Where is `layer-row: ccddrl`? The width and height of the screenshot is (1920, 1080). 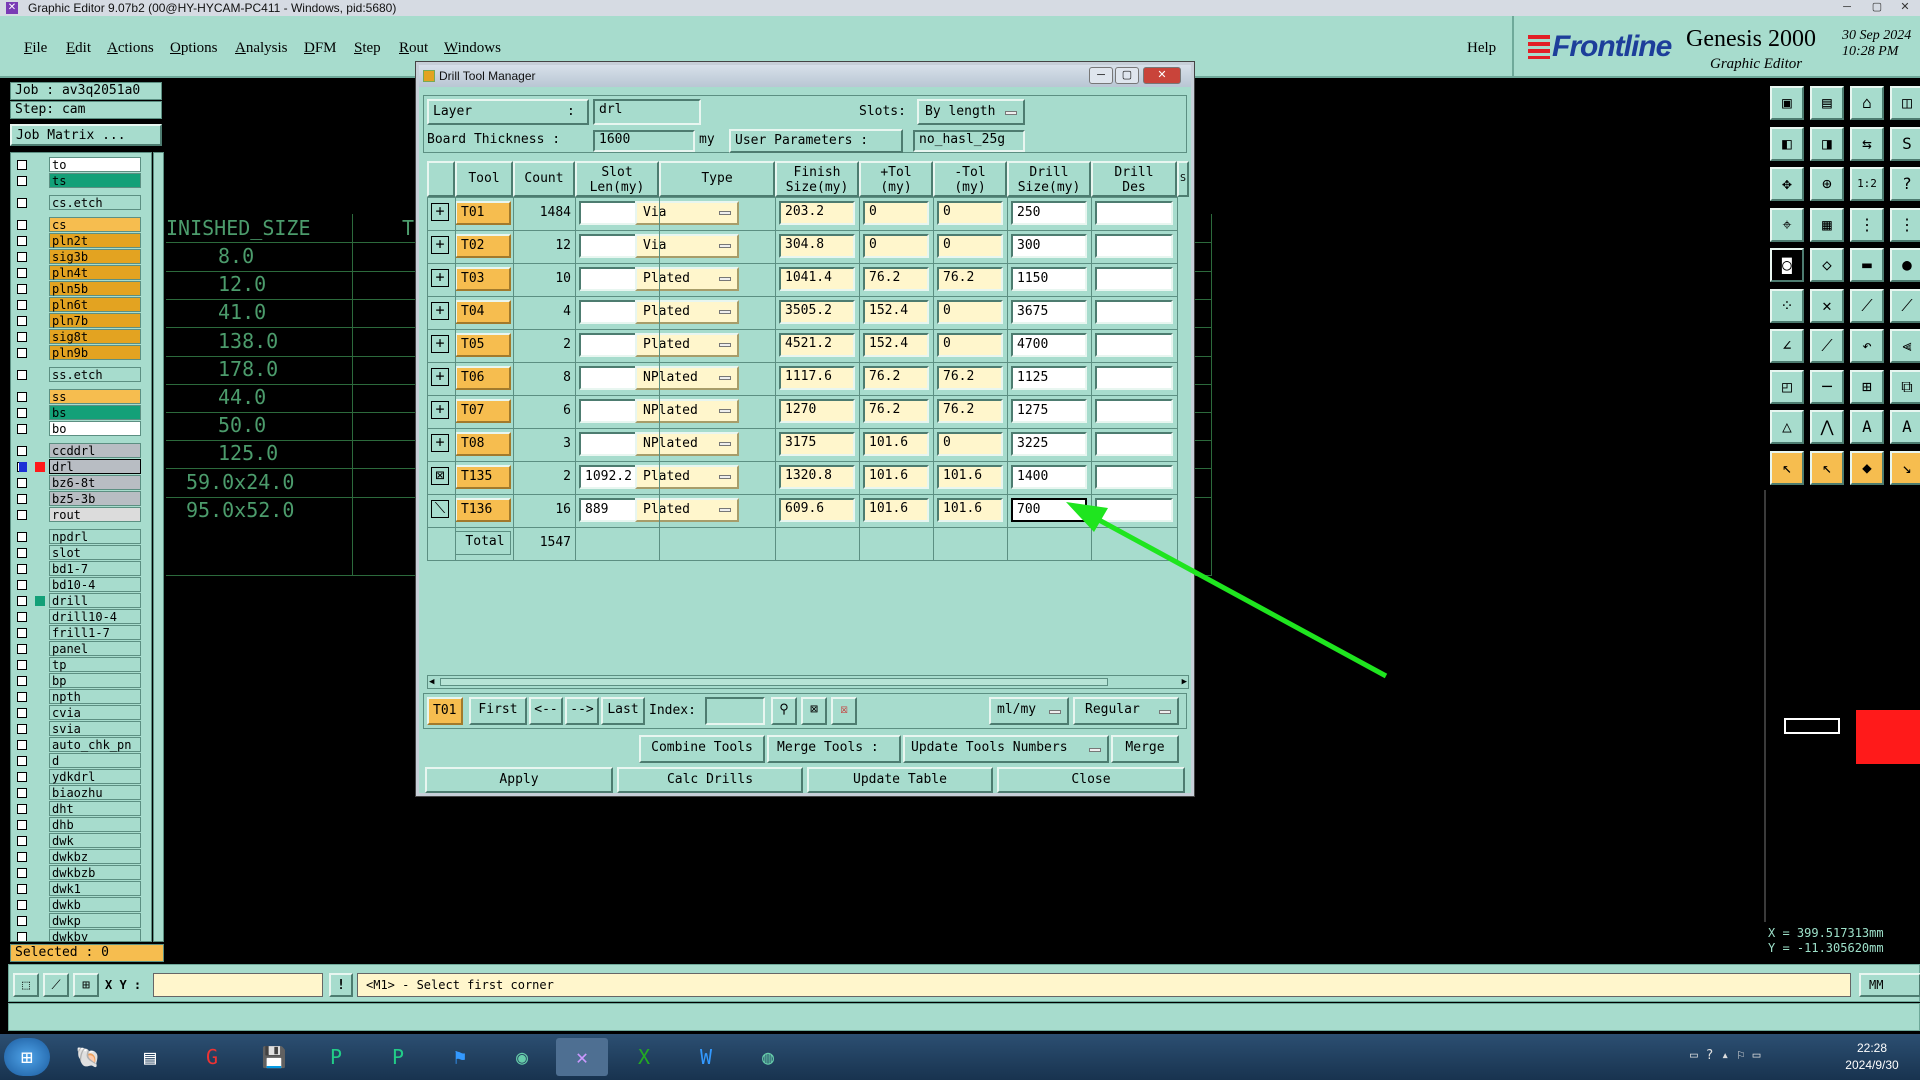
layer-row: ccddrl is located at coordinates (81, 451).